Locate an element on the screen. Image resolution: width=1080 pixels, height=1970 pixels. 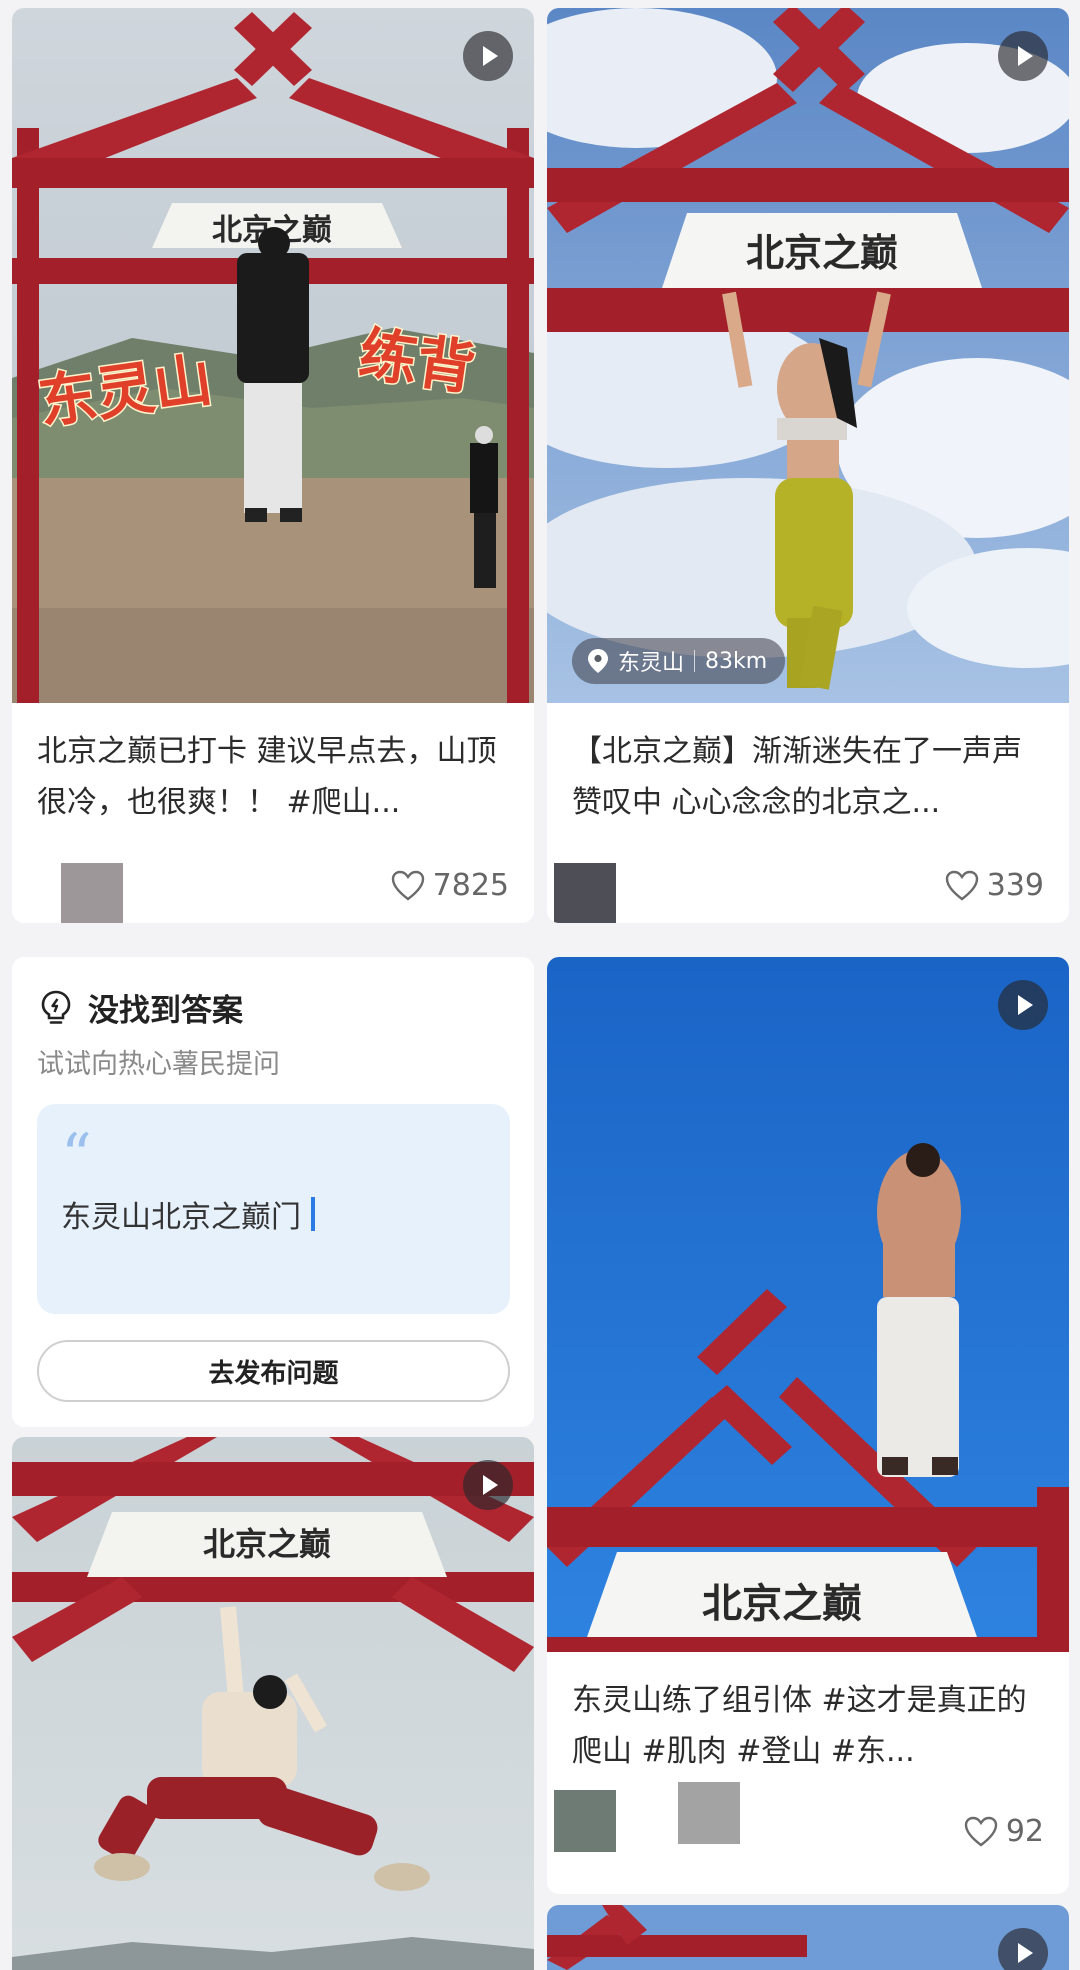
sign-text-3: 北京之巅 is located at coordinates (782, 1603).